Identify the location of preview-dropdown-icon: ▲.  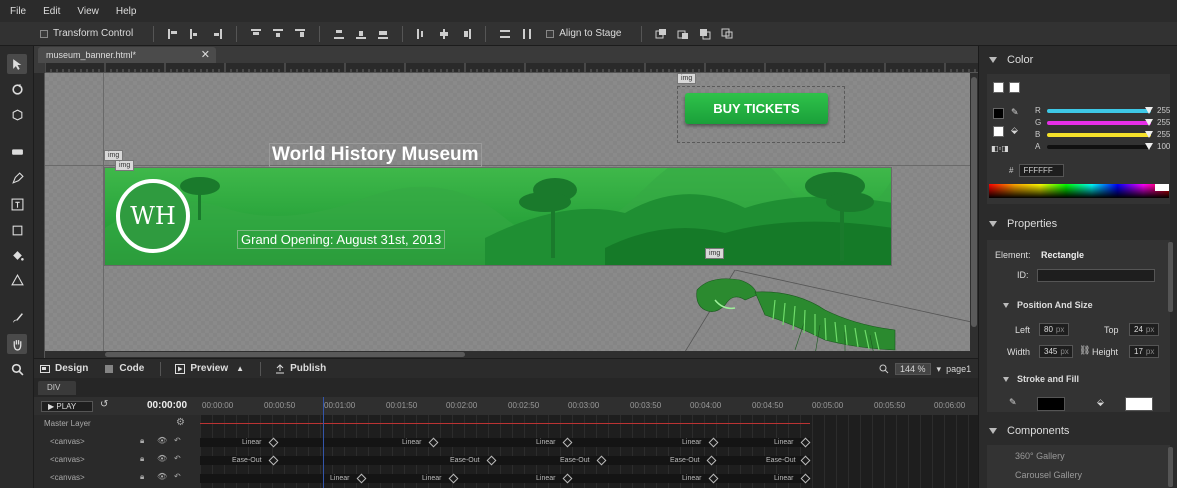
(240, 368).